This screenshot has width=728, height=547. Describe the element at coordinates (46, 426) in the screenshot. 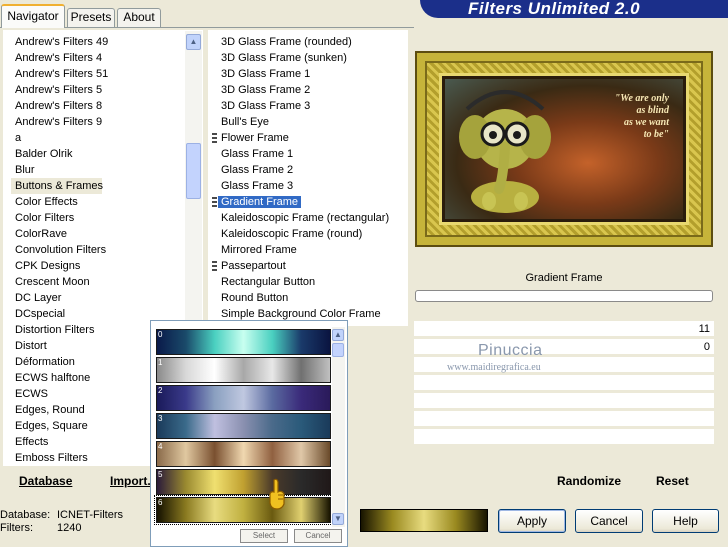

I see `category-item: Edges, Square` at that location.